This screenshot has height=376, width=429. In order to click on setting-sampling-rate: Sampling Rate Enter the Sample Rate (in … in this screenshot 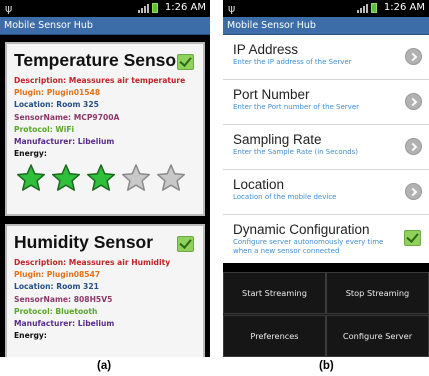, I will do `click(326, 147)`.